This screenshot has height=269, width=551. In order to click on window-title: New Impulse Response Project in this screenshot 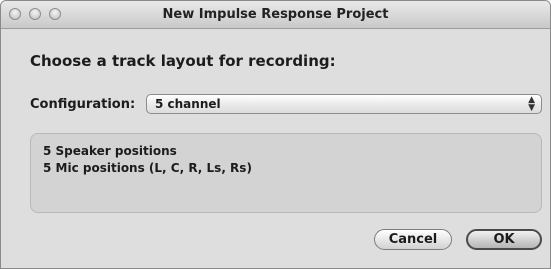, I will do `click(275, 14)`.